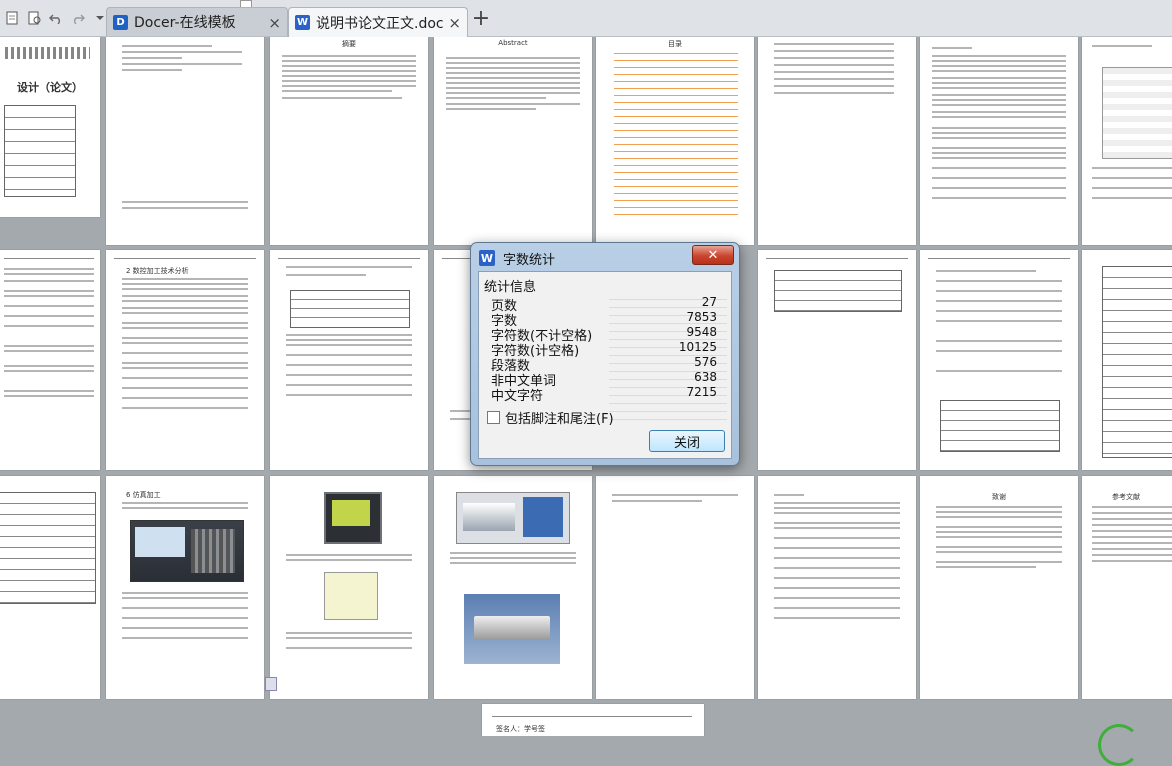 This screenshot has height=766, width=1172. What do you see at coordinates (512, 629) in the screenshot?
I see `turned-part-image` at bounding box center [512, 629].